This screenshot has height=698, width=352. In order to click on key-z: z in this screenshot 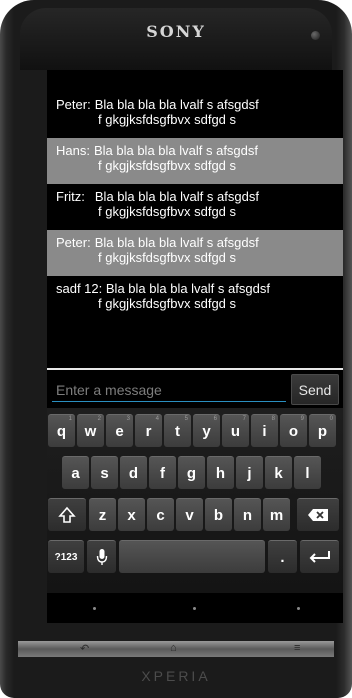, I will do `click(102, 514)`.